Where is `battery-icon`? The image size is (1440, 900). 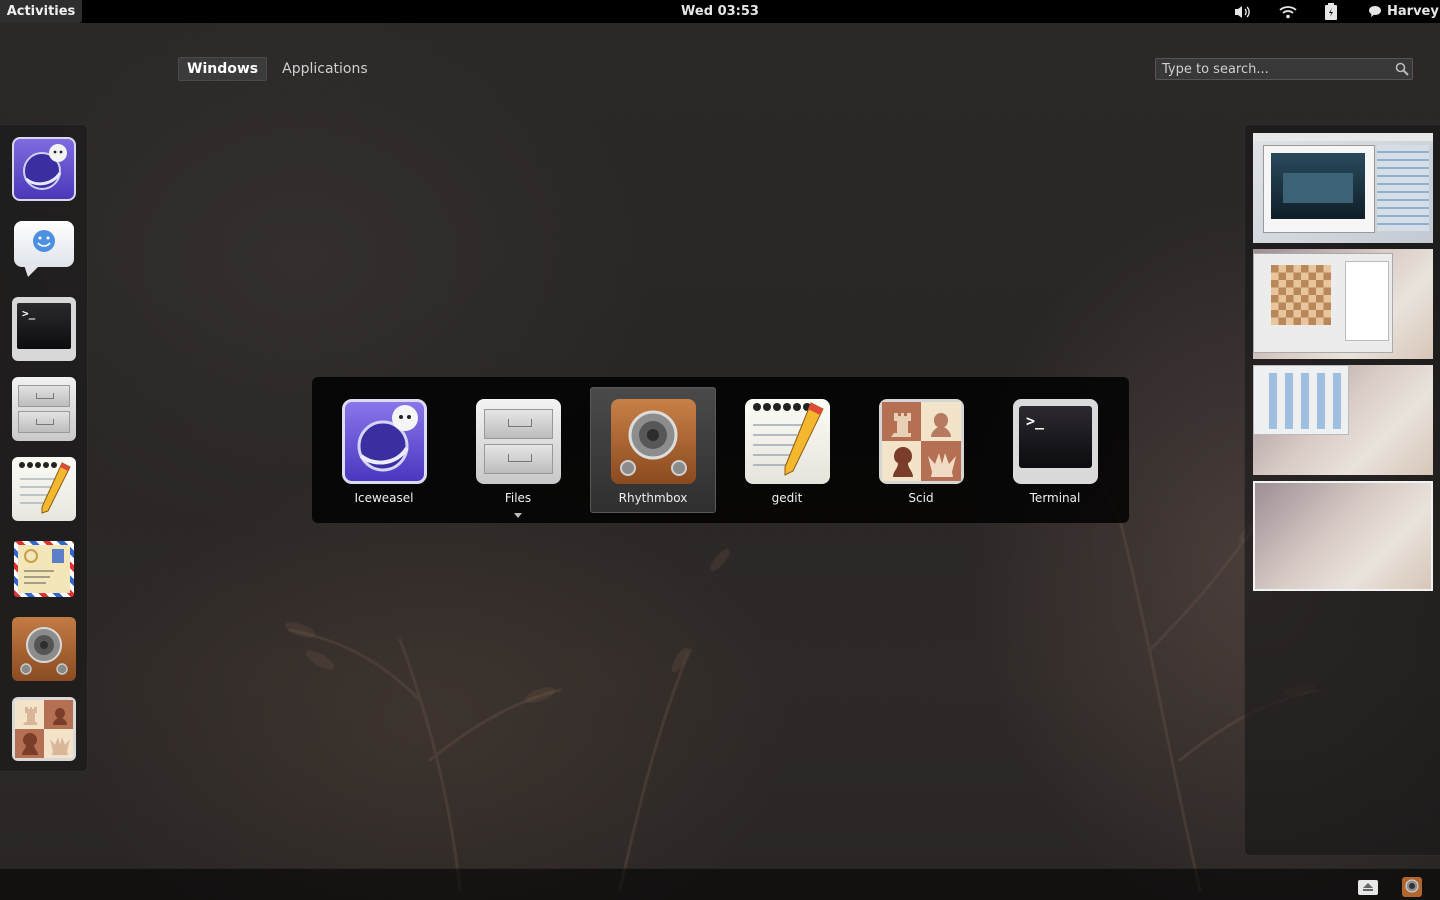 battery-icon is located at coordinates (1331, 11).